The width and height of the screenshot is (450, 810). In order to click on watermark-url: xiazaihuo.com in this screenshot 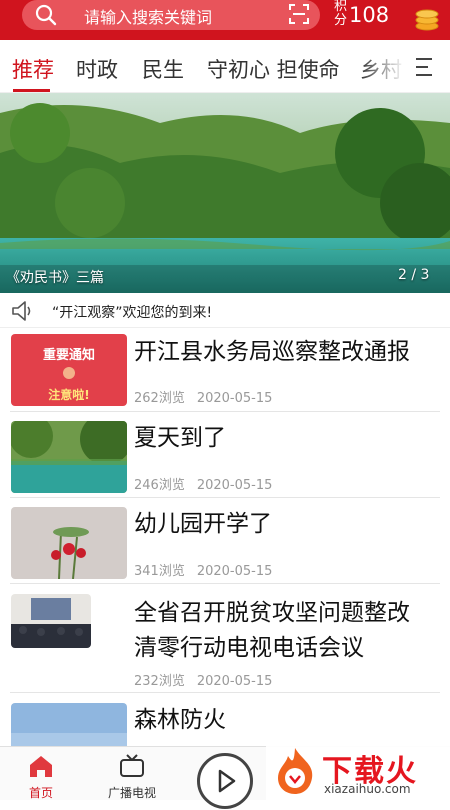, I will do `click(367, 789)`.